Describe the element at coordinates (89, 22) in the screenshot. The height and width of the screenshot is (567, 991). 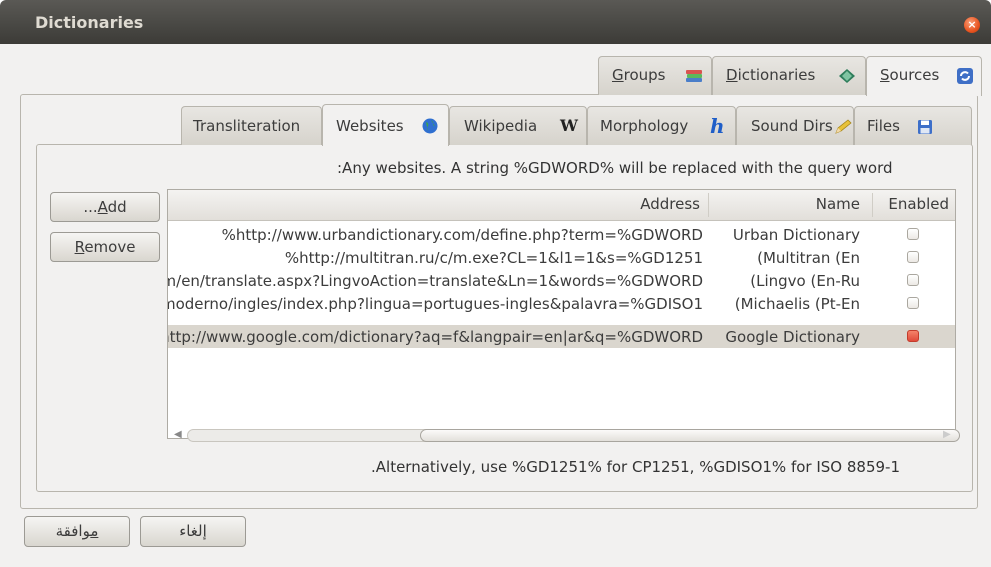
I see `window-title: Dictionaries` at that location.